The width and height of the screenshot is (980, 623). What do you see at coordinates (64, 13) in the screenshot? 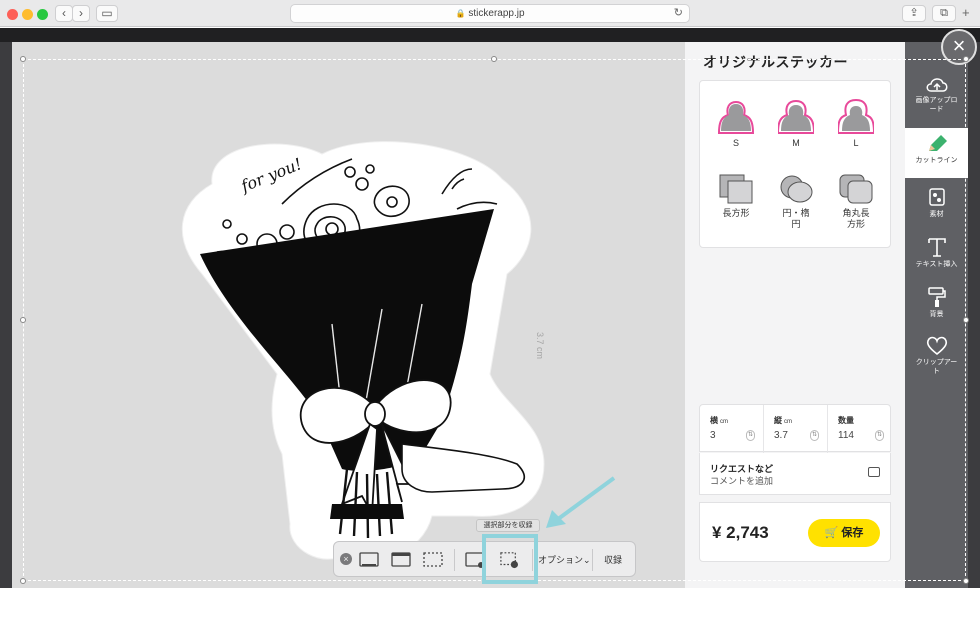
I see `back-button: ‹` at bounding box center [64, 13].